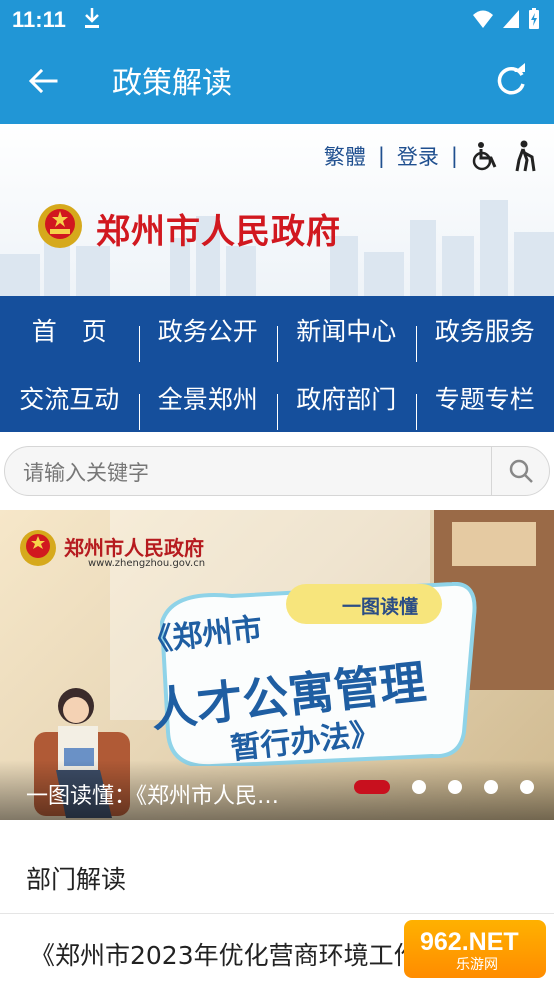 The width and height of the screenshot is (554, 984). What do you see at coordinates (444, 787) in the screenshot?
I see `carousel-indicators` at bounding box center [444, 787].